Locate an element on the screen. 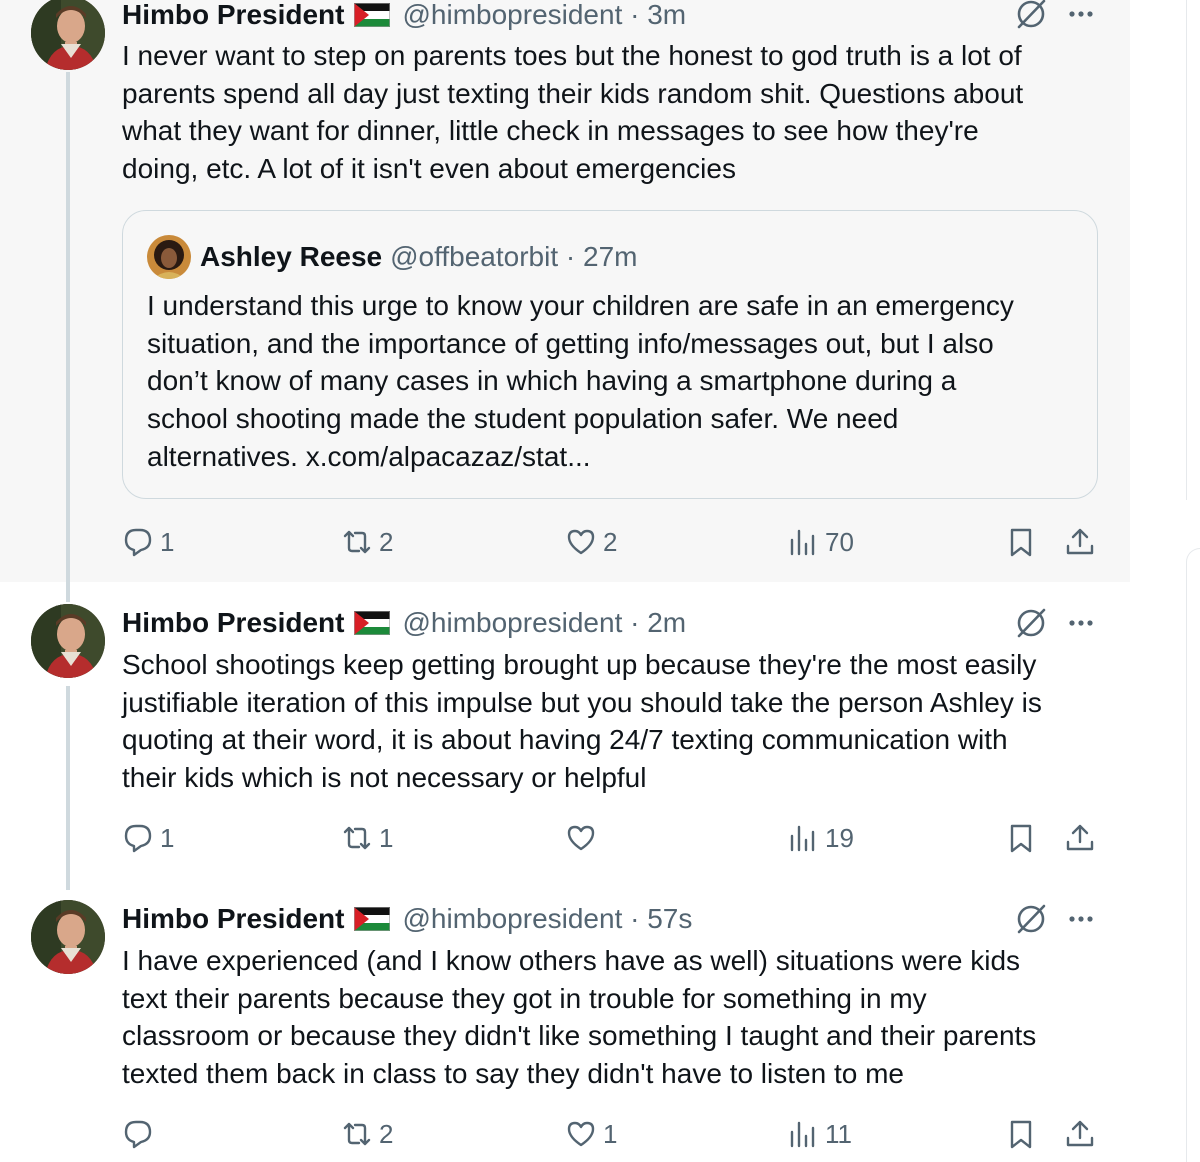 Image resolution: width=1200 pixels, height=1162 pixels. quote-header: Ashley Reese @offbeatorbit · 27m is located at coordinates (418, 257).